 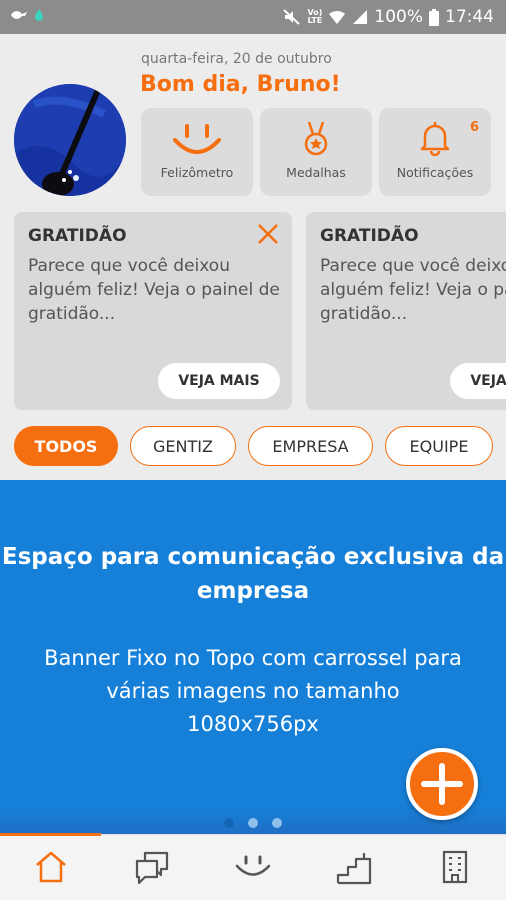 I want to click on felizometro-tile: Felizômetro, so click(x=197, y=152).